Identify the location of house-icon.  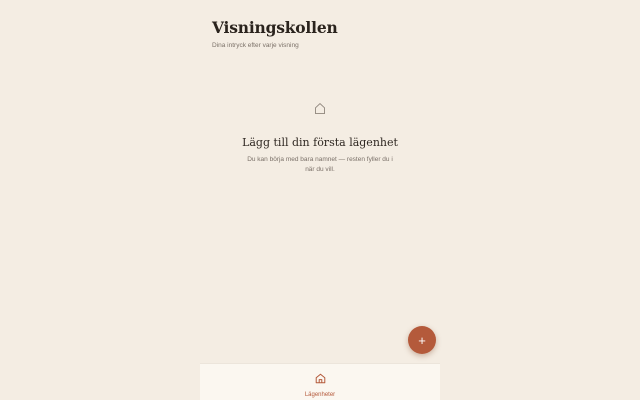
(320, 108).